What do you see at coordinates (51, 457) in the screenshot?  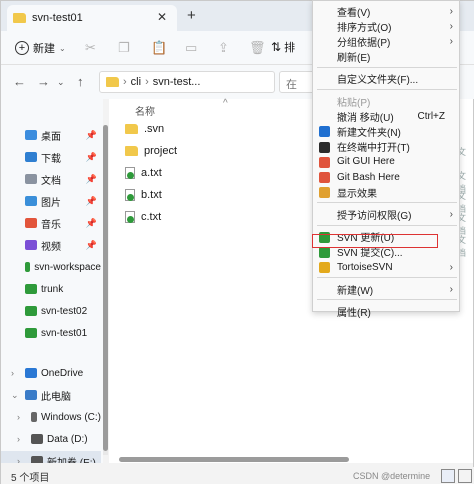 I see `sidebar-item: › 新加卷 (E:)` at bounding box center [51, 457].